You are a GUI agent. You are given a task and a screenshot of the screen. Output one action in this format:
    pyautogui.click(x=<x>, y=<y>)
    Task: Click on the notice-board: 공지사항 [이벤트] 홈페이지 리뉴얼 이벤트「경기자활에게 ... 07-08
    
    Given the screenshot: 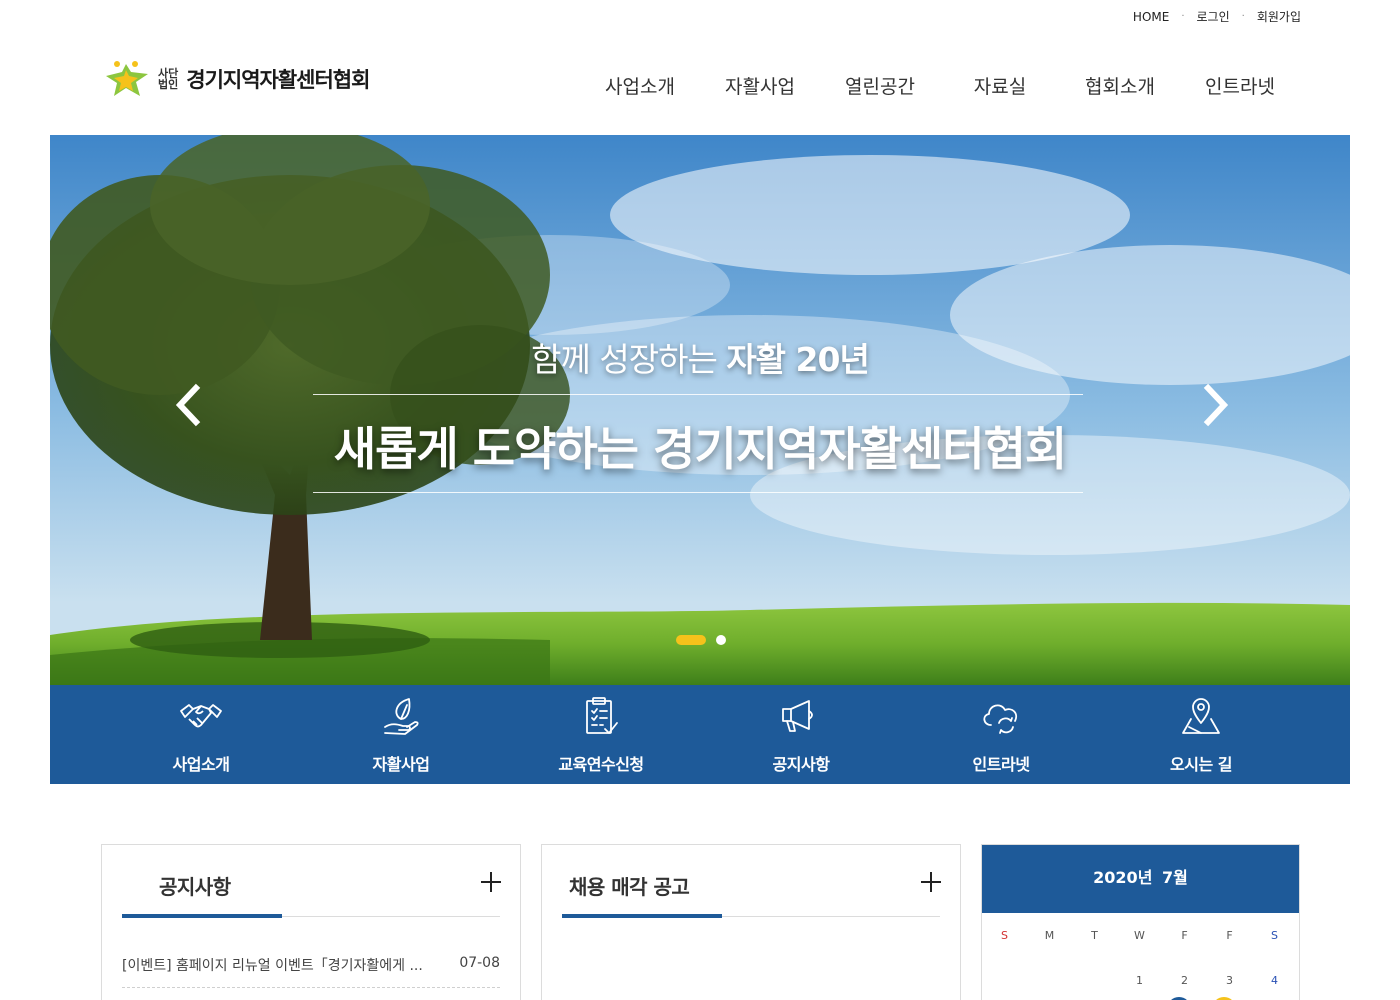 What is the action you would take?
    pyautogui.click(x=311, y=922)
    